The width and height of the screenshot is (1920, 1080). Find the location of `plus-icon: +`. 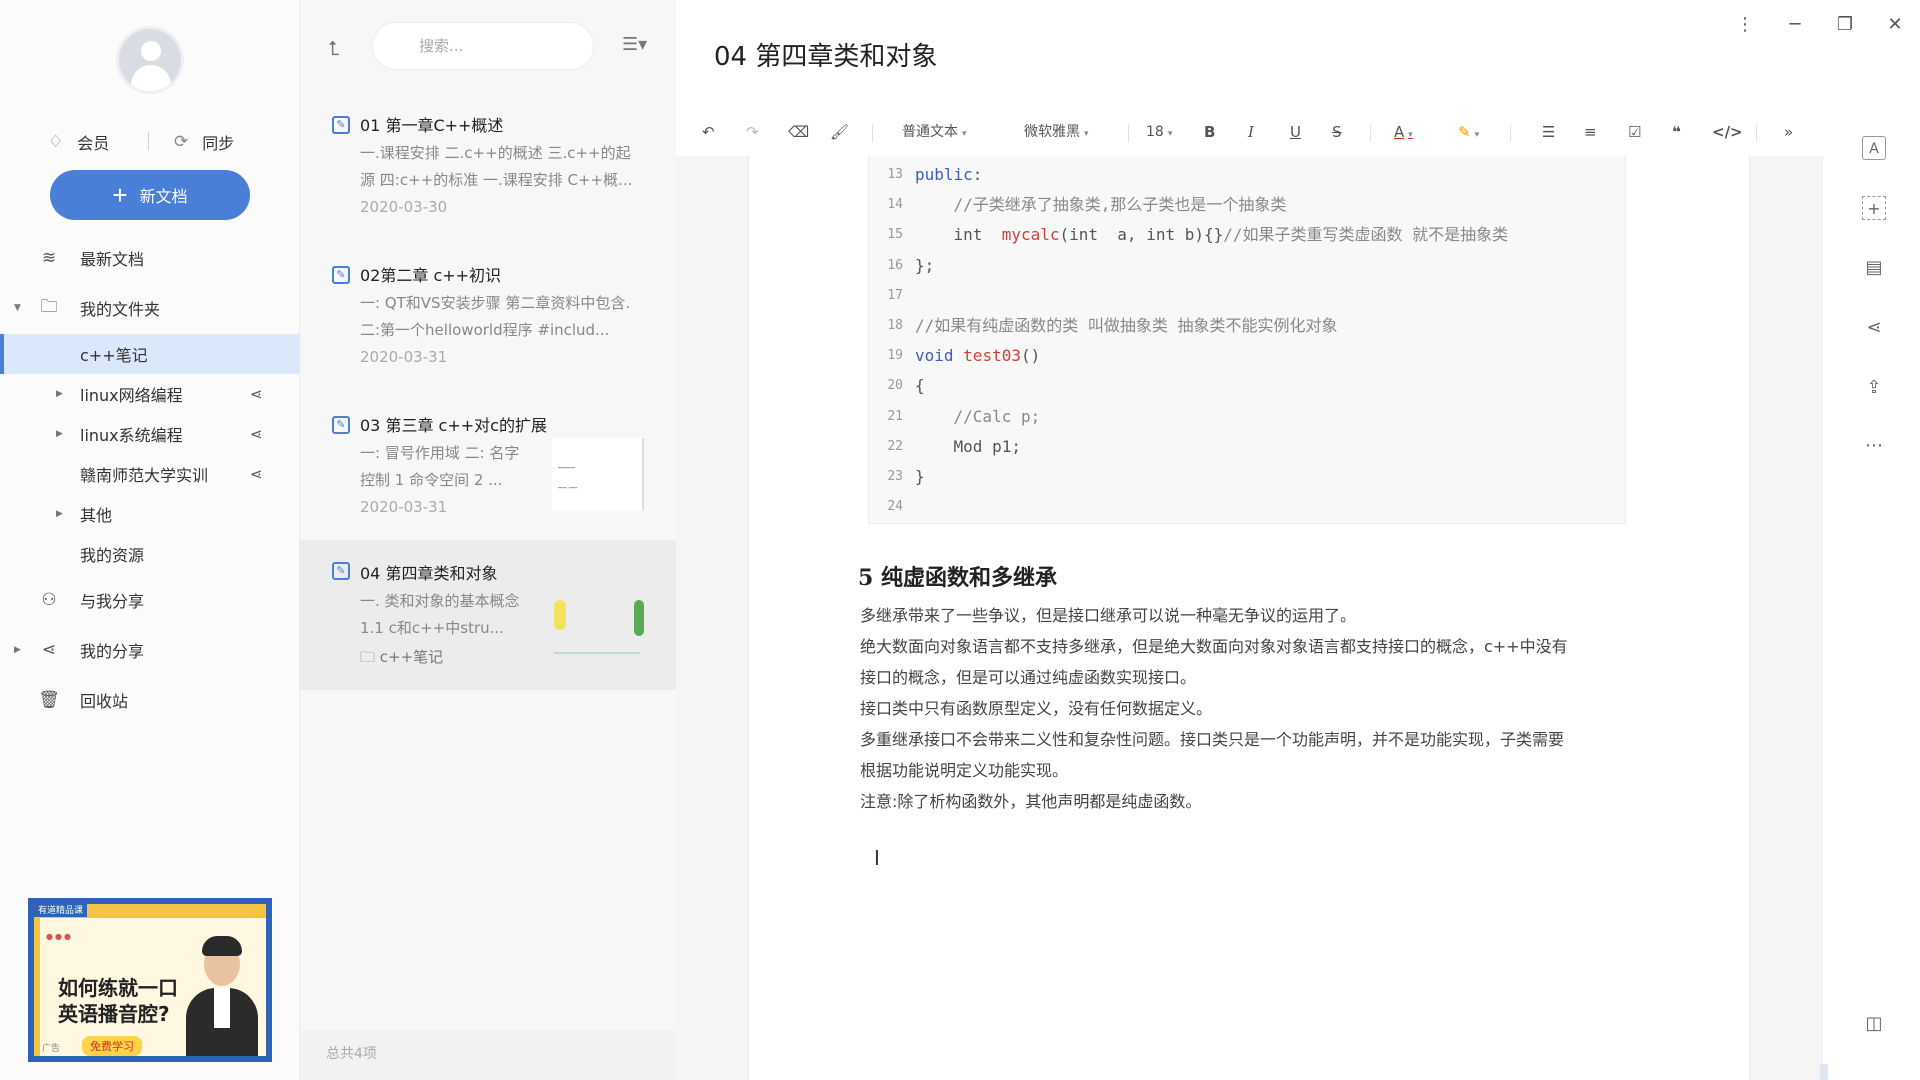

plus-icon: + is located at coordinates (120, 195).